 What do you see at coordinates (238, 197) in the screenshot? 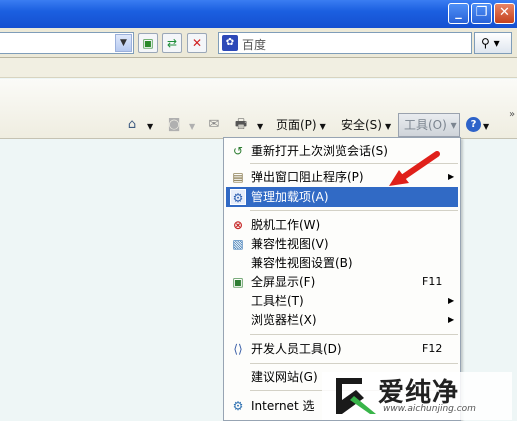
I see `manage-addons-icon: ⚙` at bounding box center [238, 197].